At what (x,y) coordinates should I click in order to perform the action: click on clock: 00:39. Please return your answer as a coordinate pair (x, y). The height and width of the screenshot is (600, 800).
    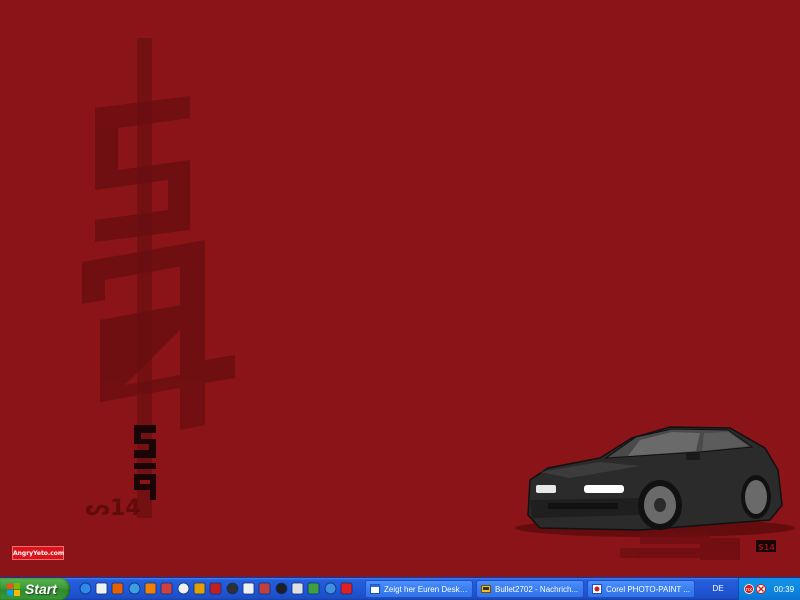
    Looking at the image, I should click on (784, 589).